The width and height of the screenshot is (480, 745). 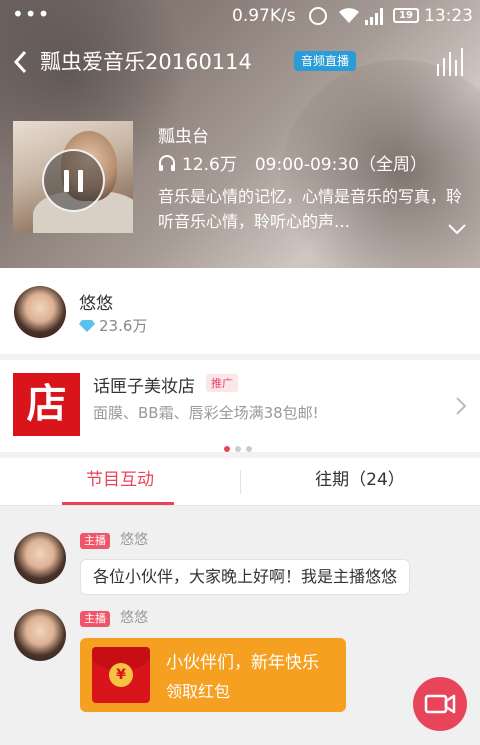 I want to click on status-bar: ••• 0.97K/s 19 13:23, so click(x=240, y=17).